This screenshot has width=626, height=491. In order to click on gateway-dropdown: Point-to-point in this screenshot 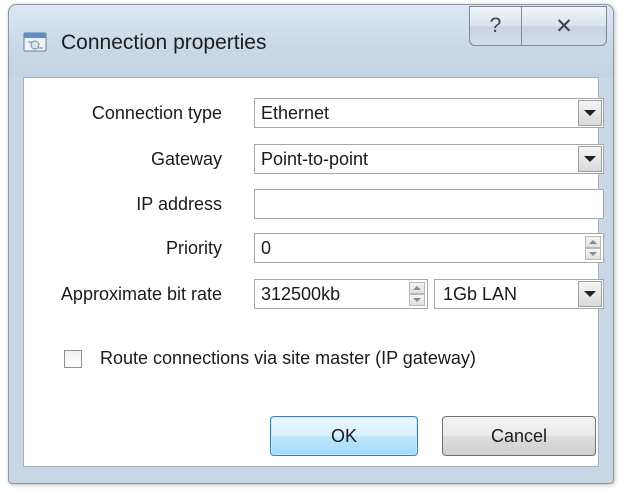, I will do `click(429, 159)`.